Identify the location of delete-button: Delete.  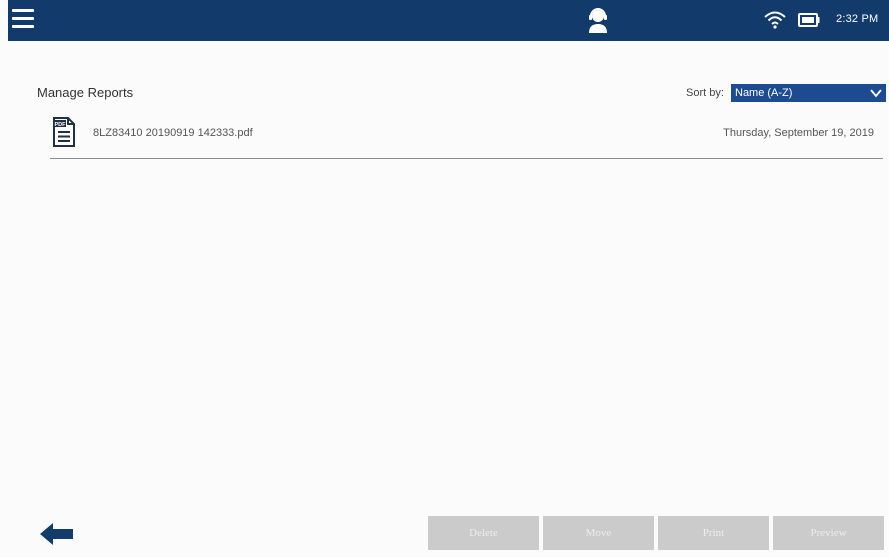
(483, 533).